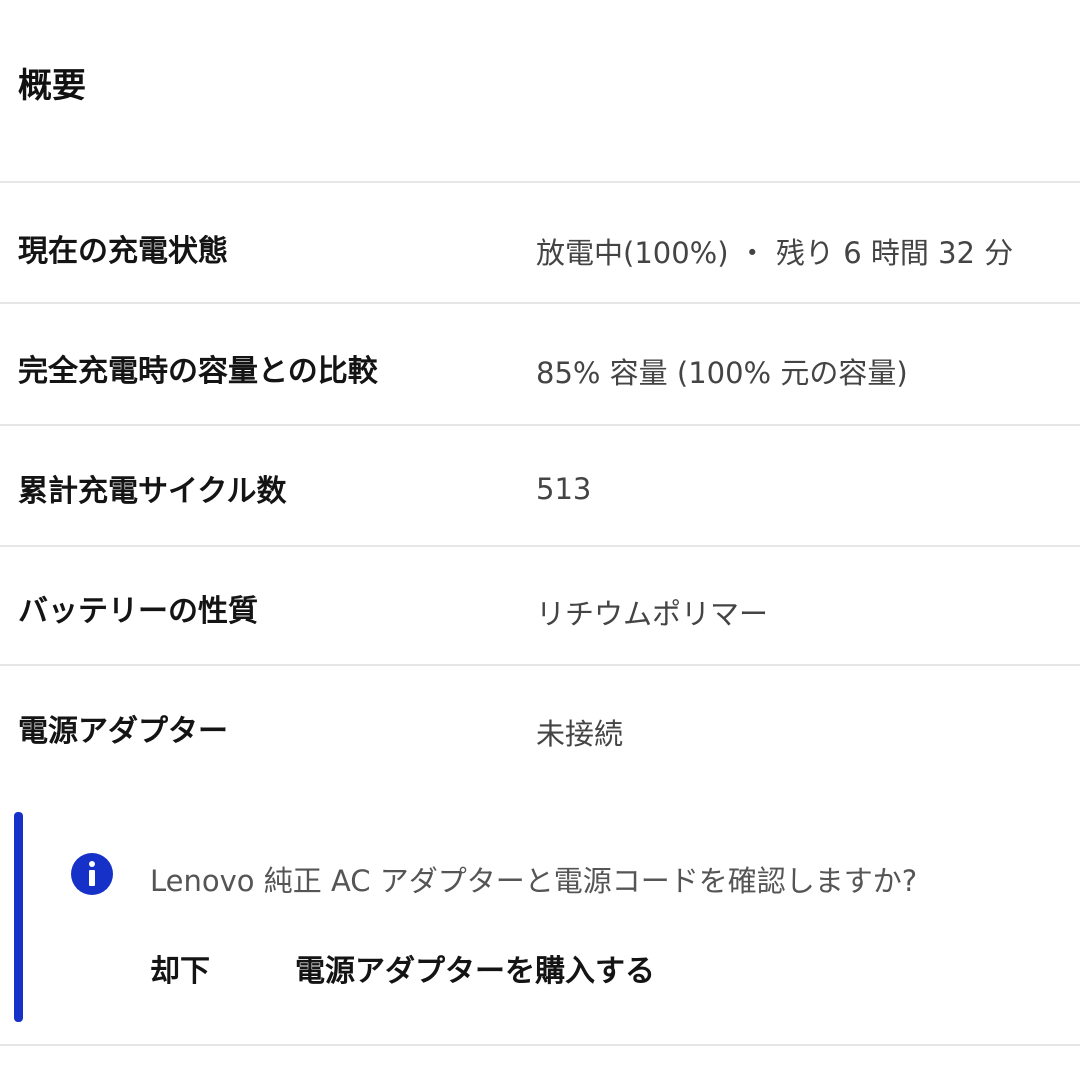 The width and height of the screenshot is (1080, 1080). Describe the element at coordinates (198, 371) in the screenshot. I see `row-label-capacity: 完全充電時の容量との比較` at that location.